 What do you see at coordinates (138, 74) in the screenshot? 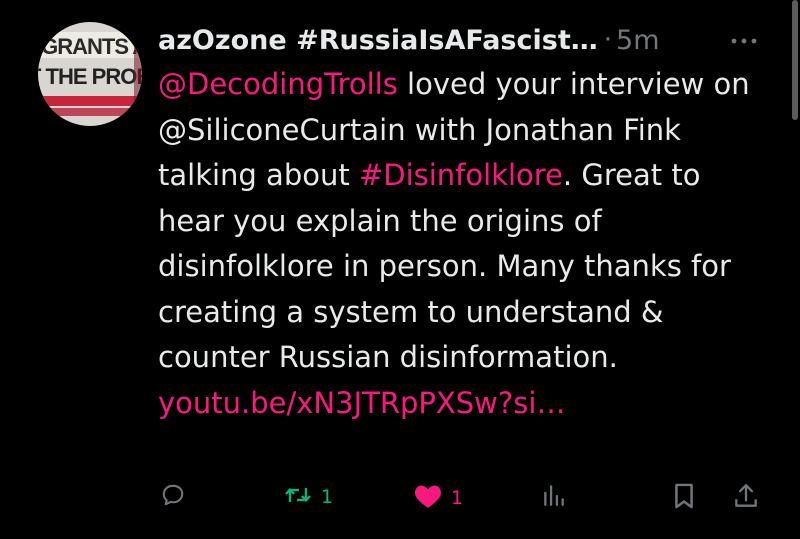
I see `avatar-edge` at bounding box center [138, 74].